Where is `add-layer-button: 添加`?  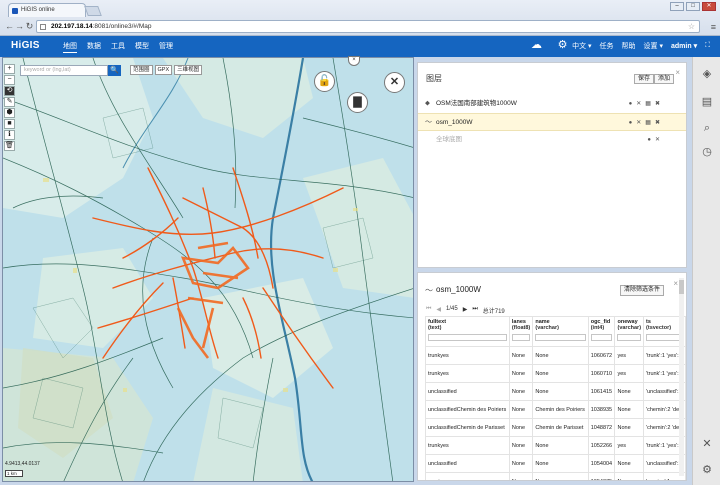 add-layer-button: 添加 is located at coordinates (664, 79).